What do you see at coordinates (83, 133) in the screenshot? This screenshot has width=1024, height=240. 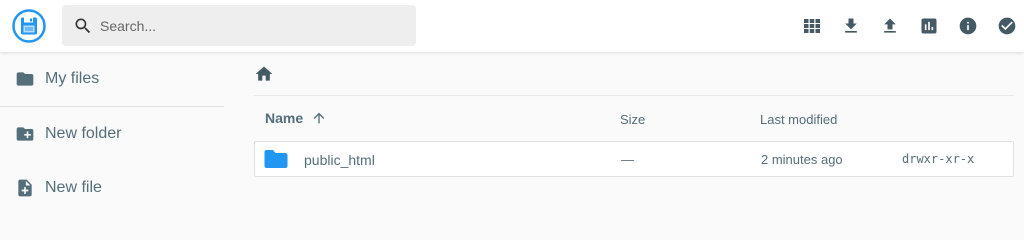 I see `sidebar-item-label: New folder` at bounding box center [83, 133].